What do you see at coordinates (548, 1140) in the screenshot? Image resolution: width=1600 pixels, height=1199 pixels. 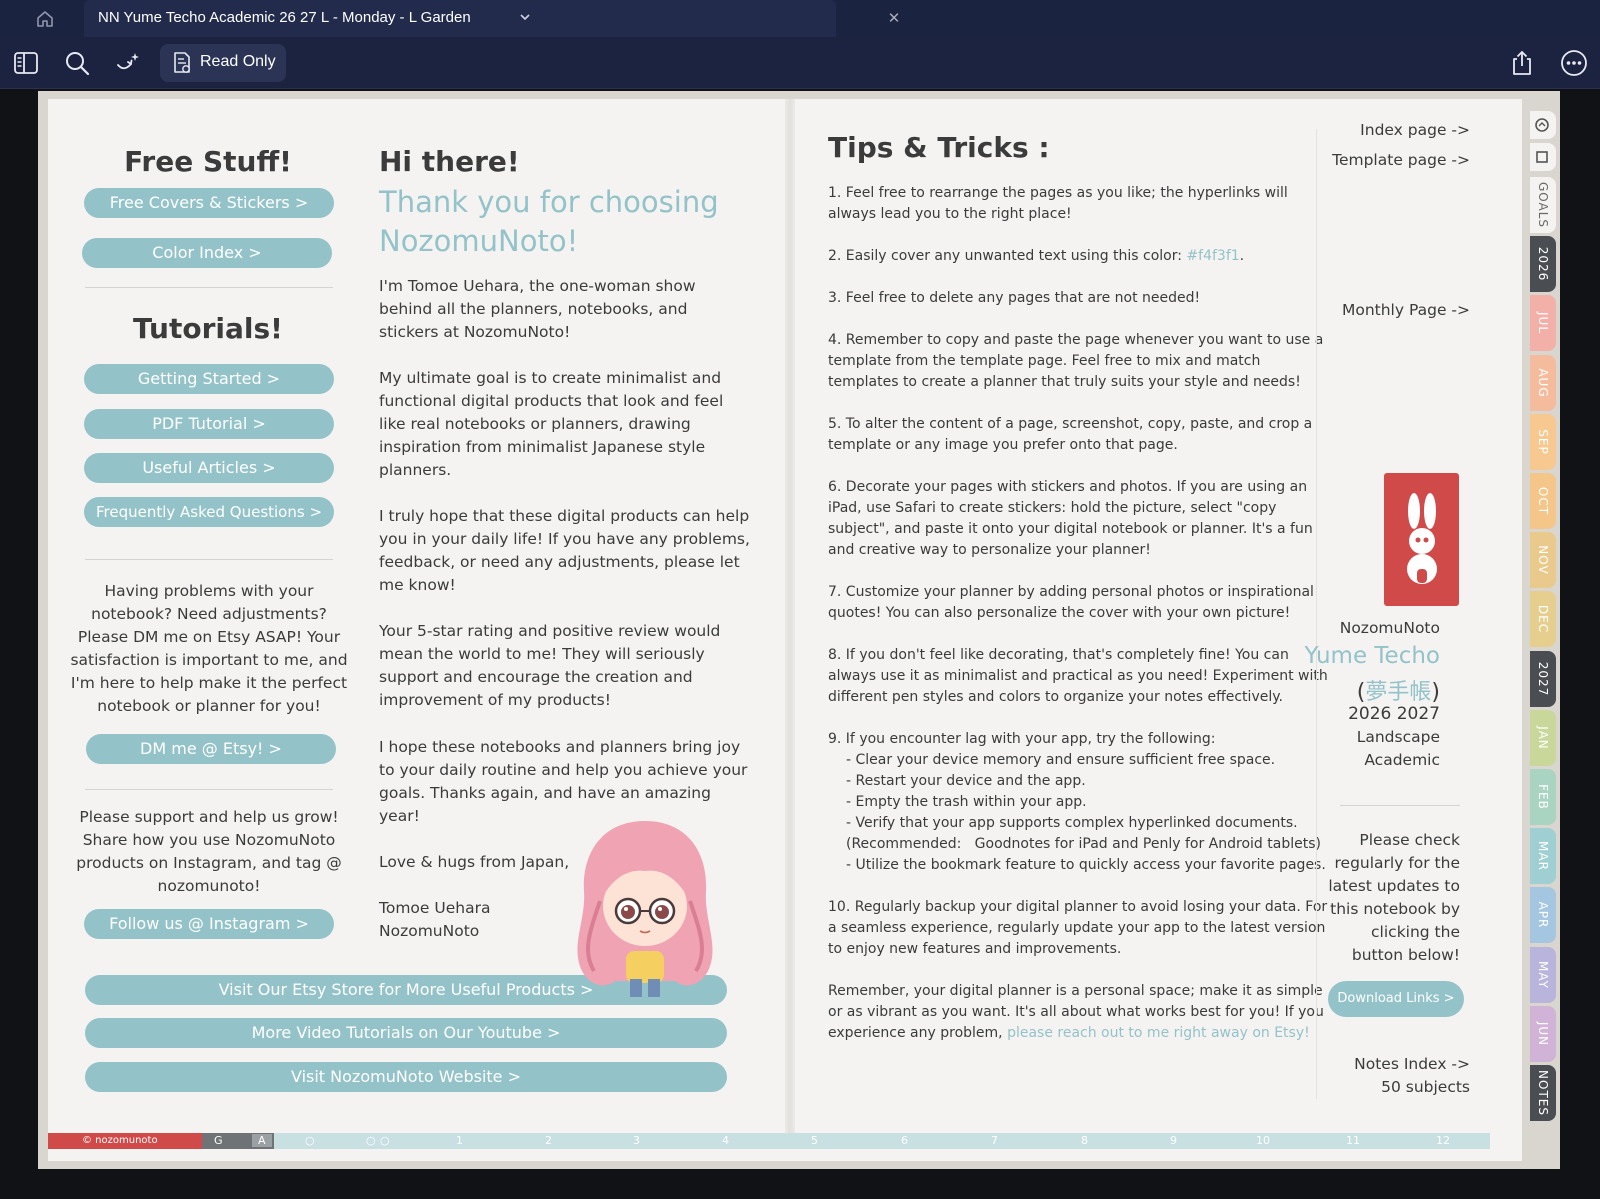 I see `month-link: 2` at bounding box center [548, 1140].